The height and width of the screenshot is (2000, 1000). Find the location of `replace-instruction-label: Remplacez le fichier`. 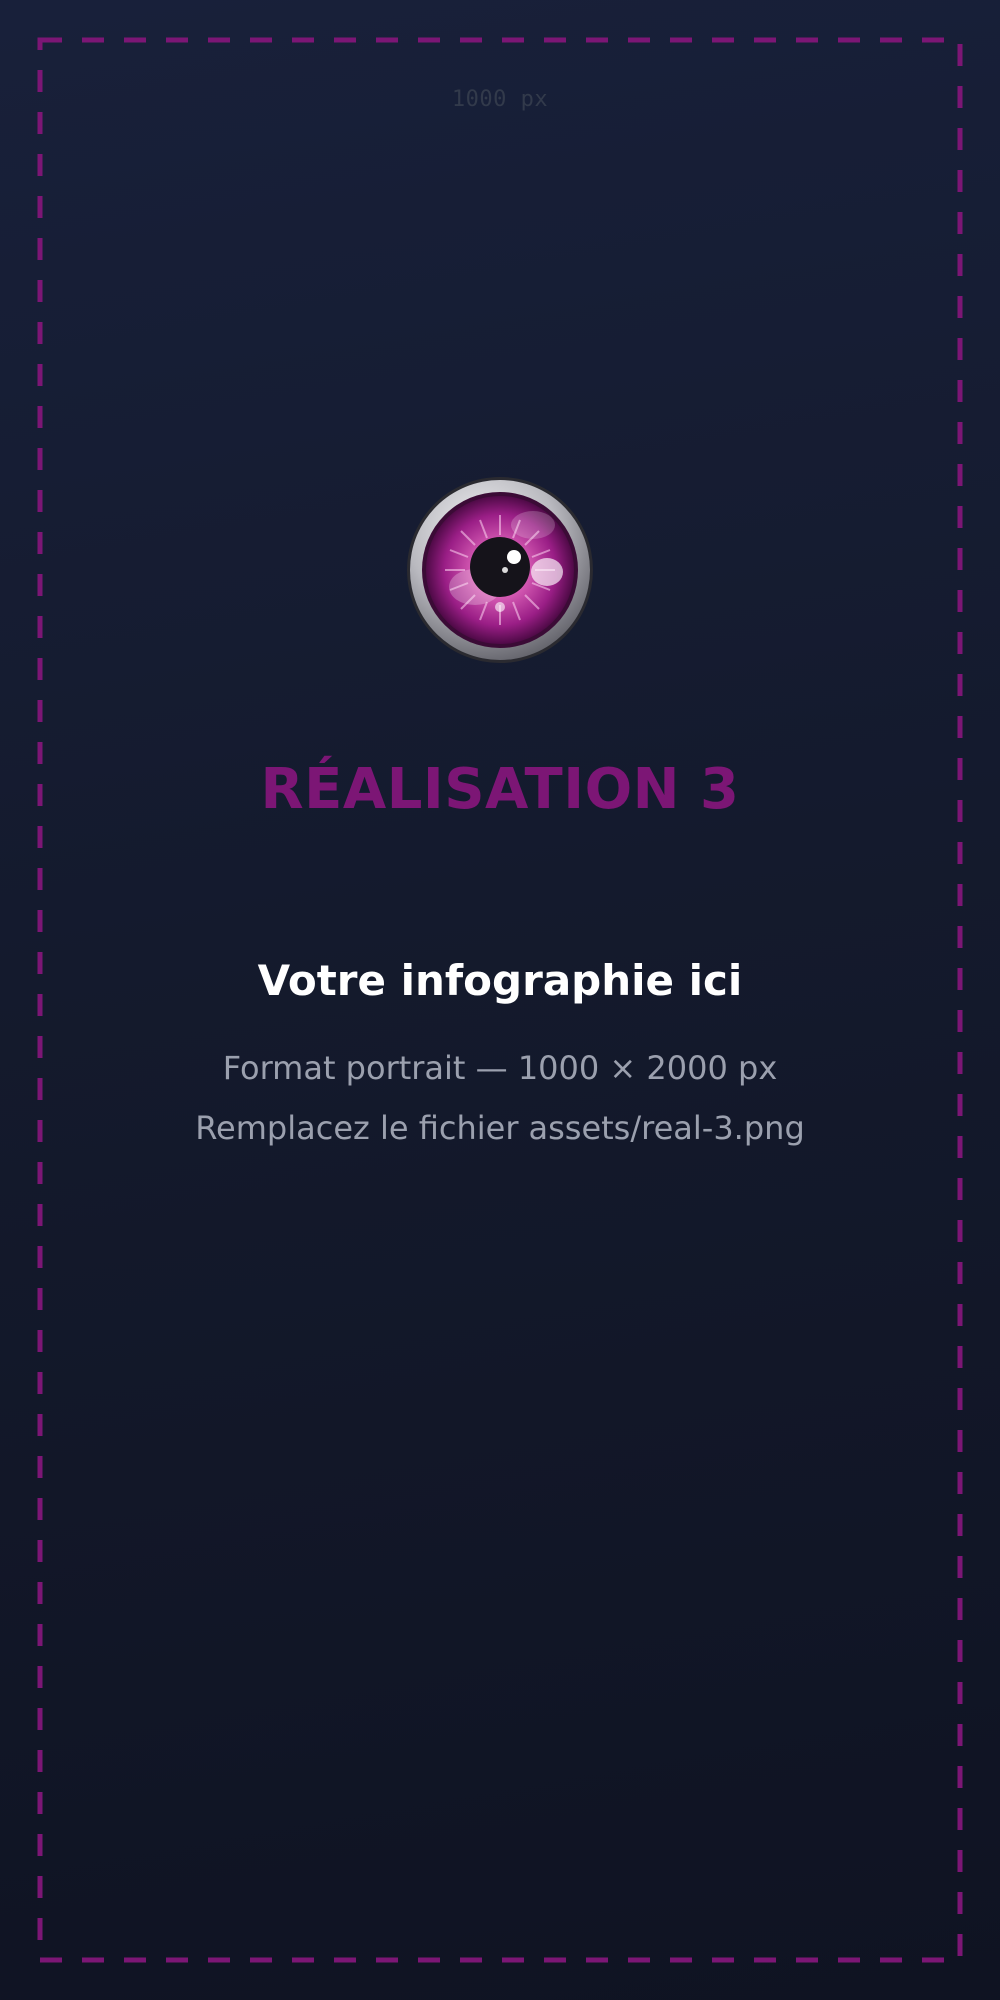

replace-instruction-label: Remplacez le fichier is located at coordinates (357, 1128).